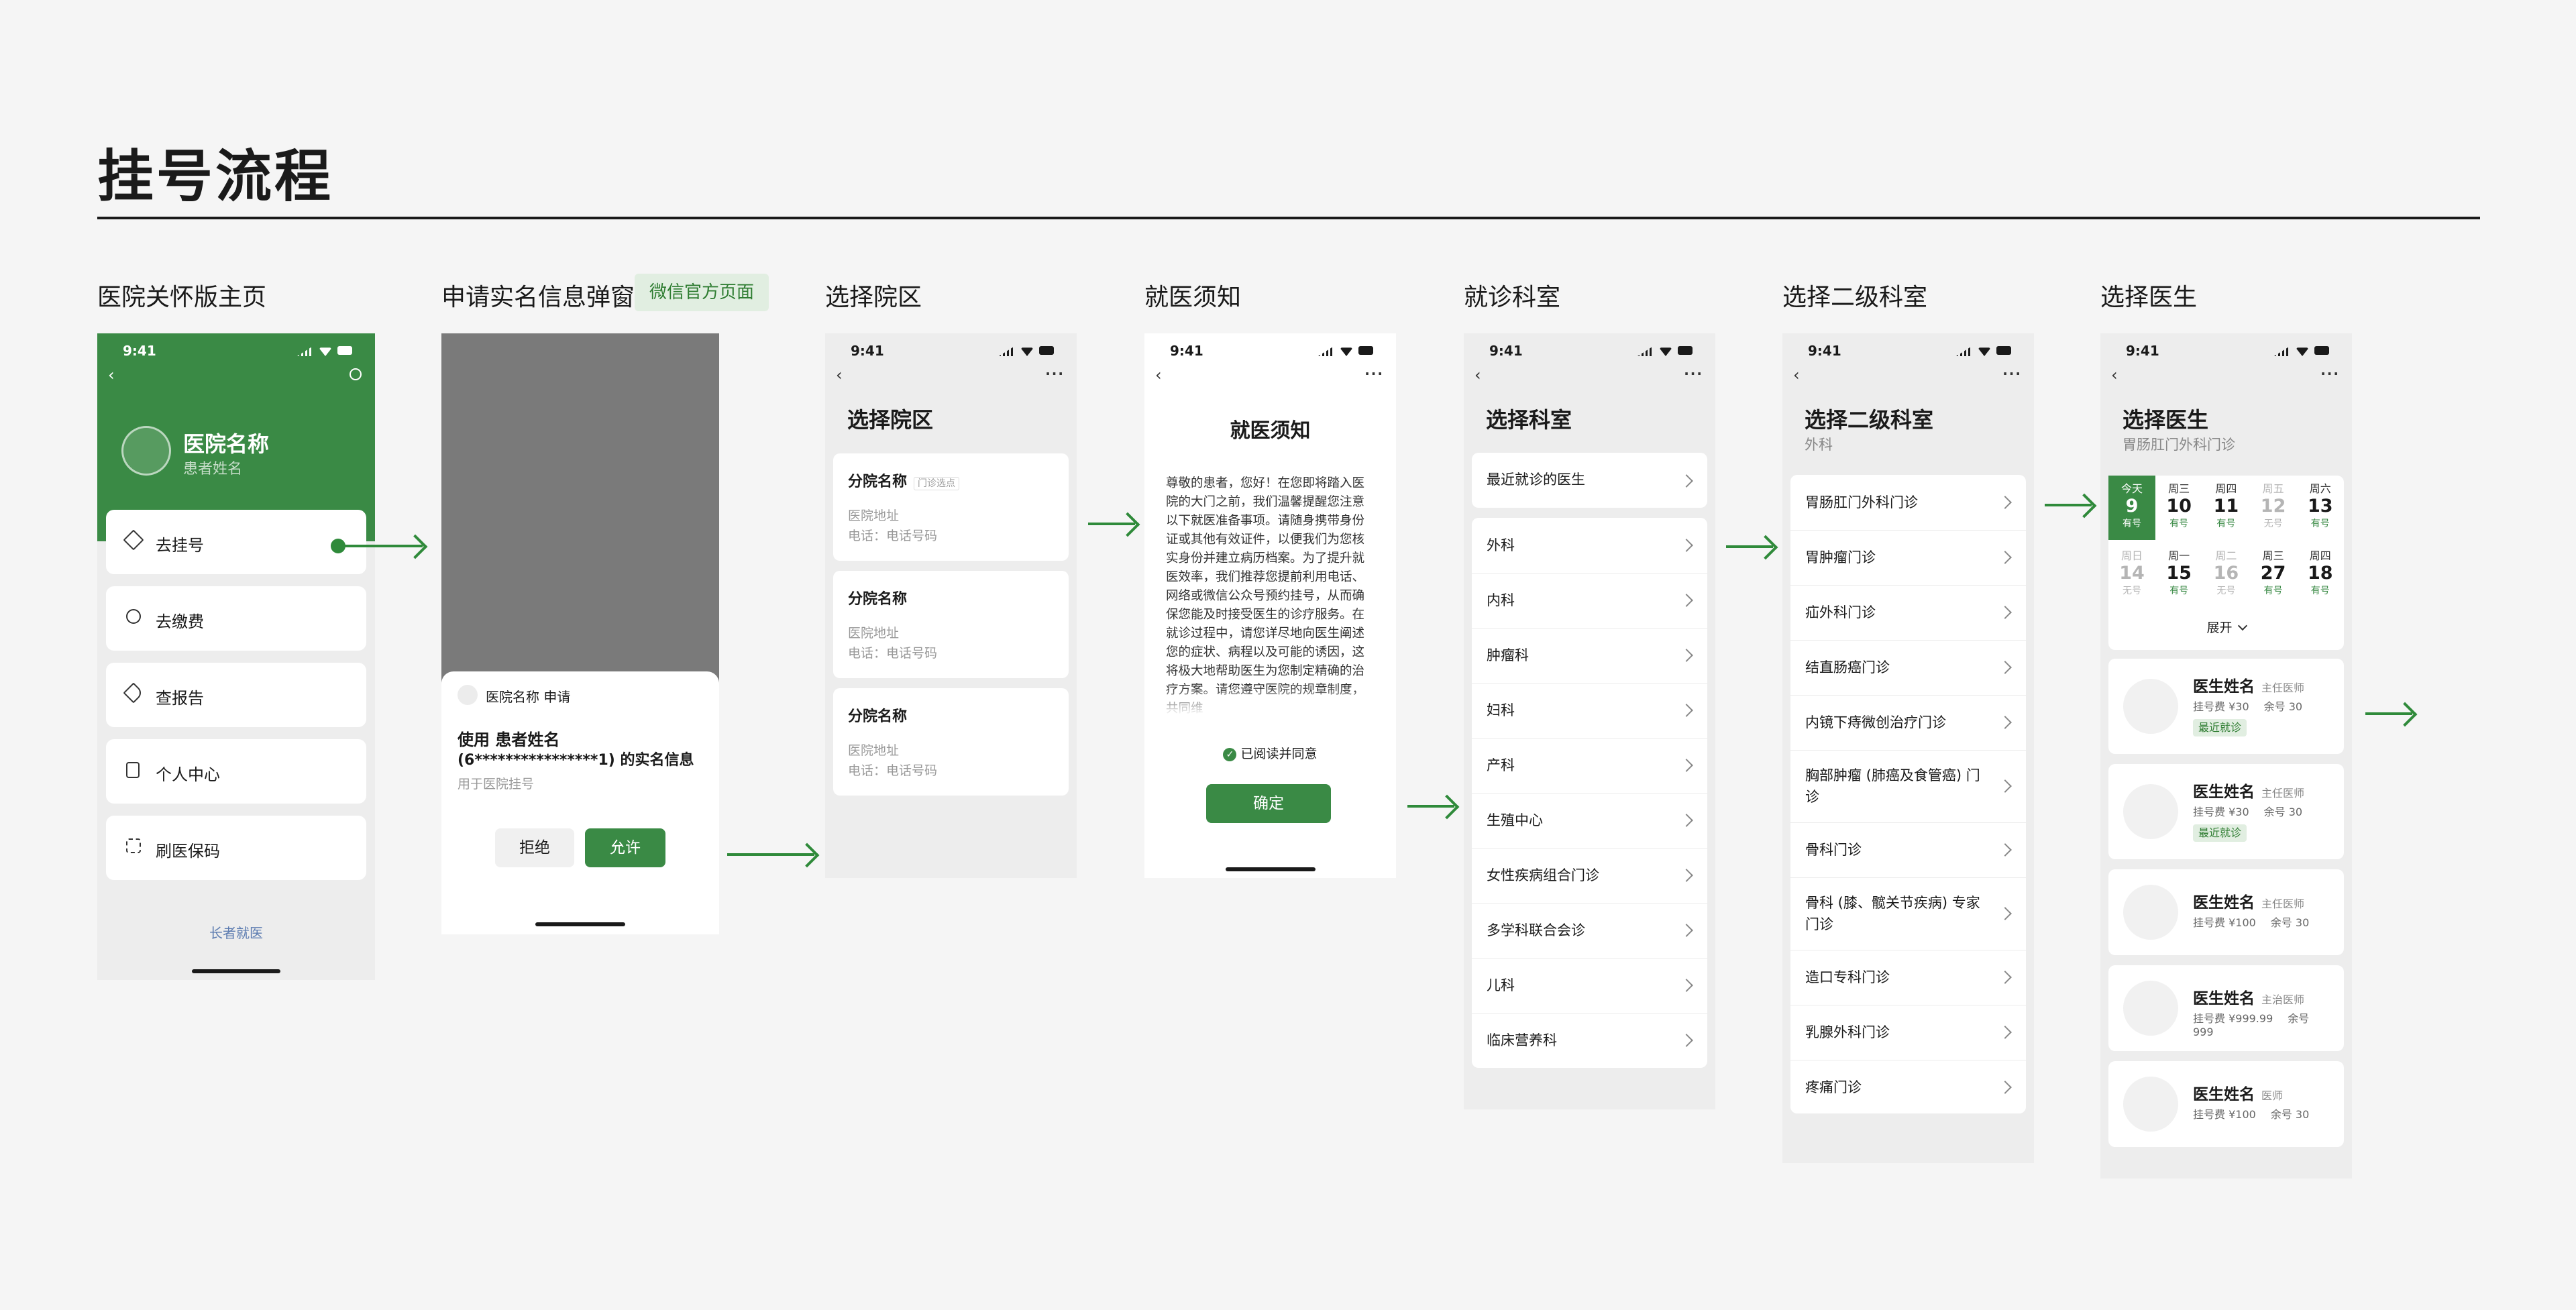 This screenshot has width=2576, height=1310. I want to click on doctor-card: 医生姓名 主治医师 挂号费 ¥999.99 余号 999, so click(2226, 1008).